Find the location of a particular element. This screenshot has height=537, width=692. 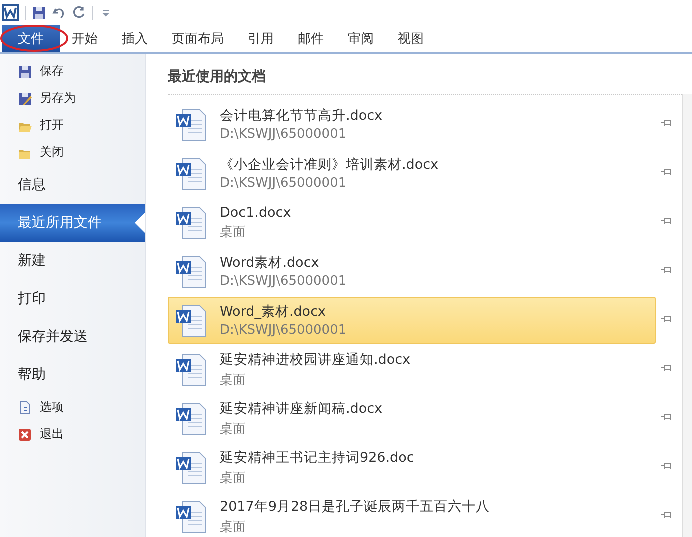

menu-item: 帮助 is located at coordinates (72, 375).